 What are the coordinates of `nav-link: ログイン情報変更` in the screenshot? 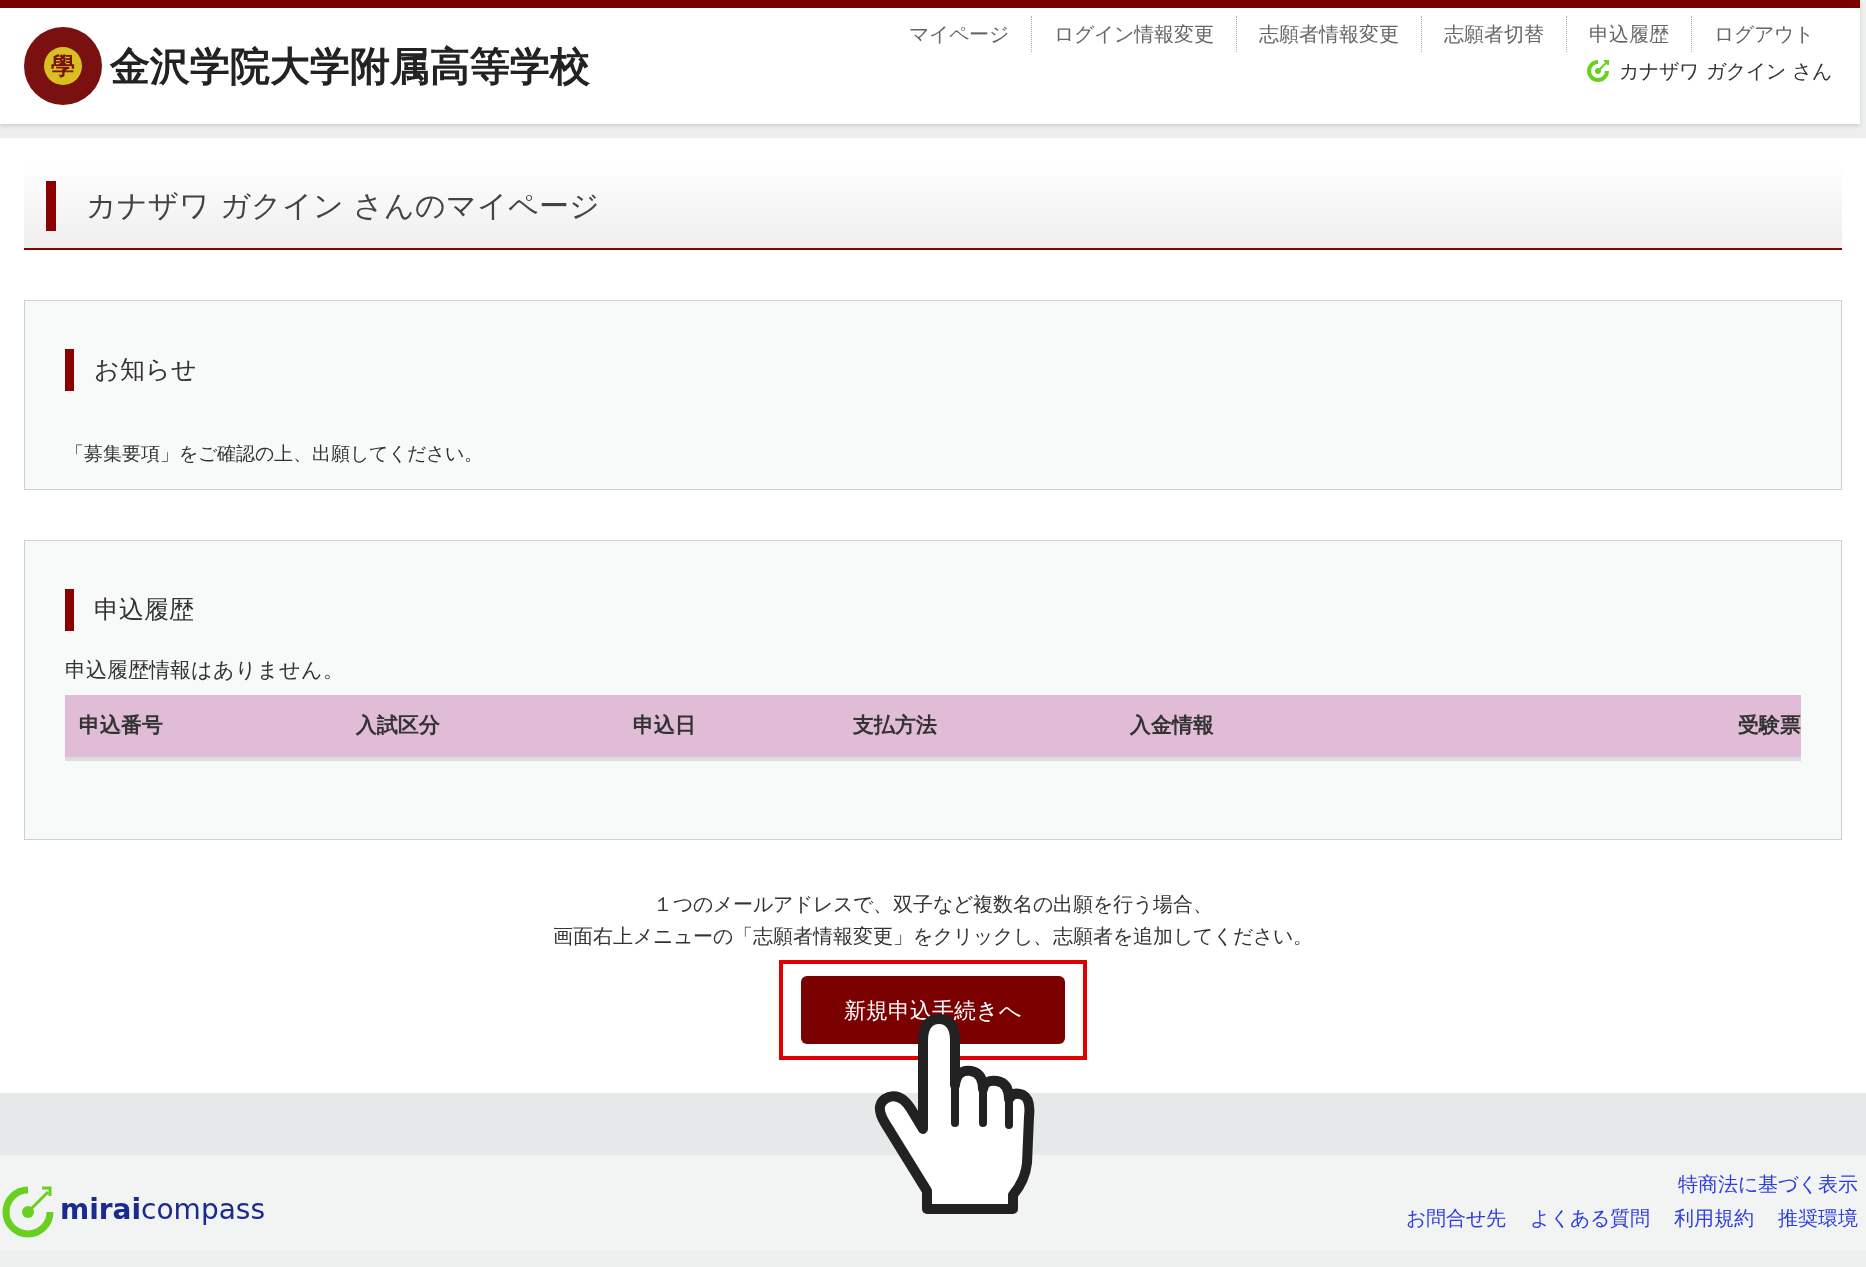 It's located at (1134, 34).